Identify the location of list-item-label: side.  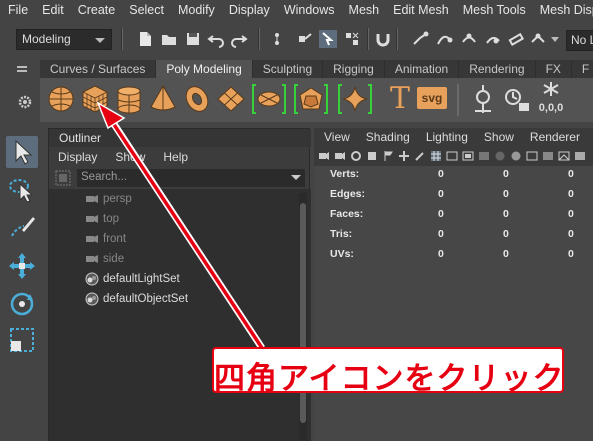
(114, 259).